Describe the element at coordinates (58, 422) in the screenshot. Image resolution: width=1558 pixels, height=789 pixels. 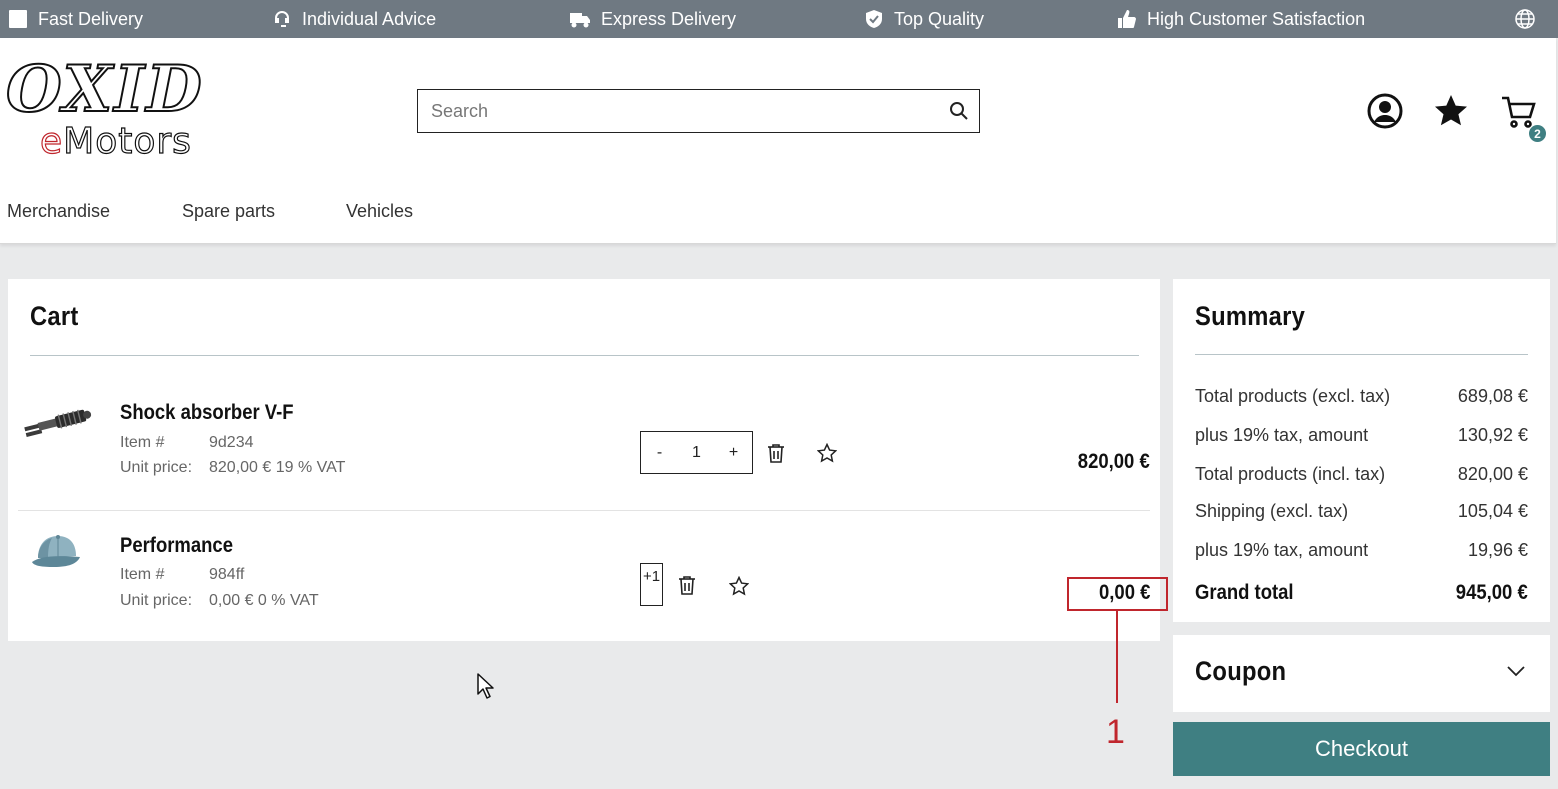
I see `shock-absorber-image` at that location.